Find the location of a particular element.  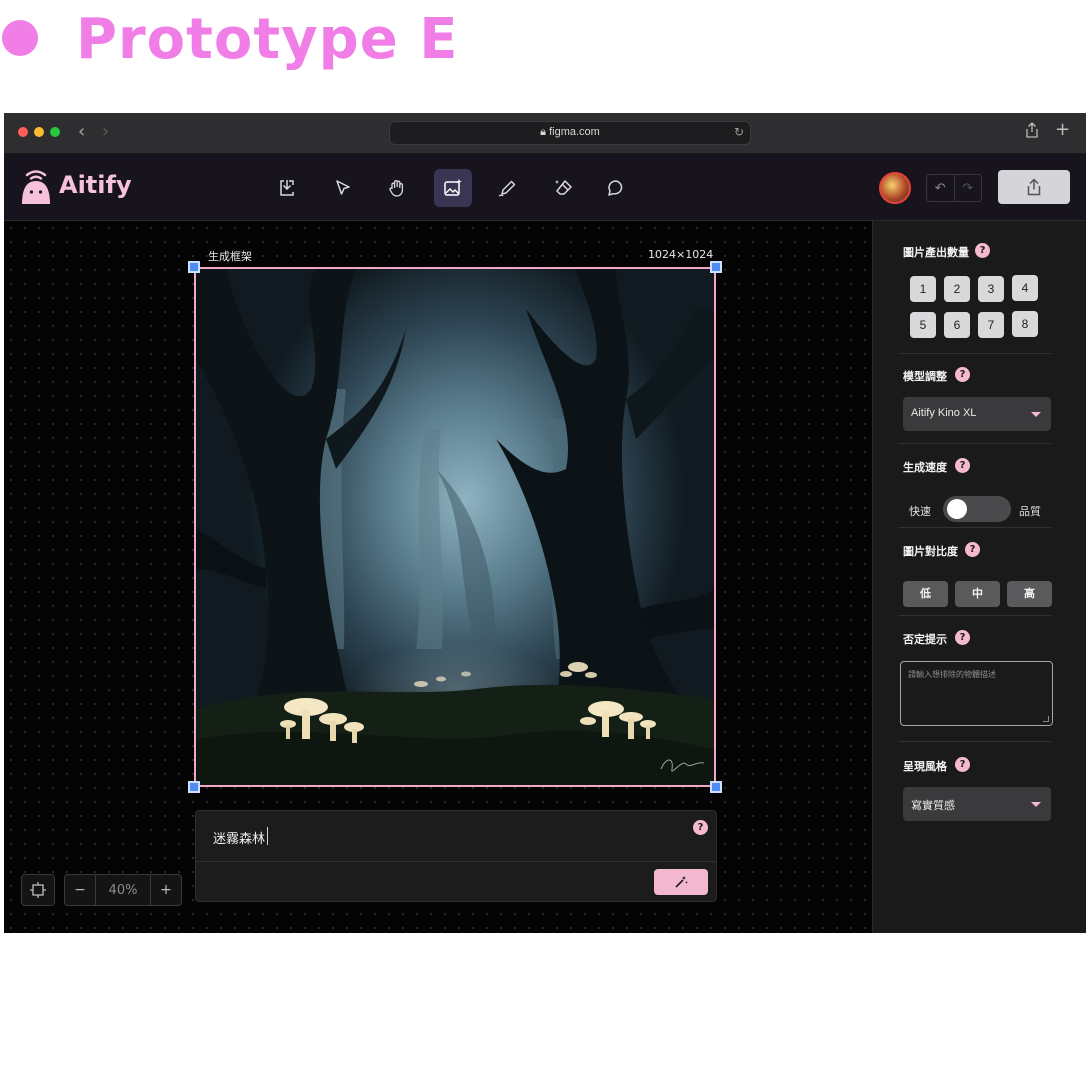

prompt-help-icon: ? is located at coordinates (700, 827).